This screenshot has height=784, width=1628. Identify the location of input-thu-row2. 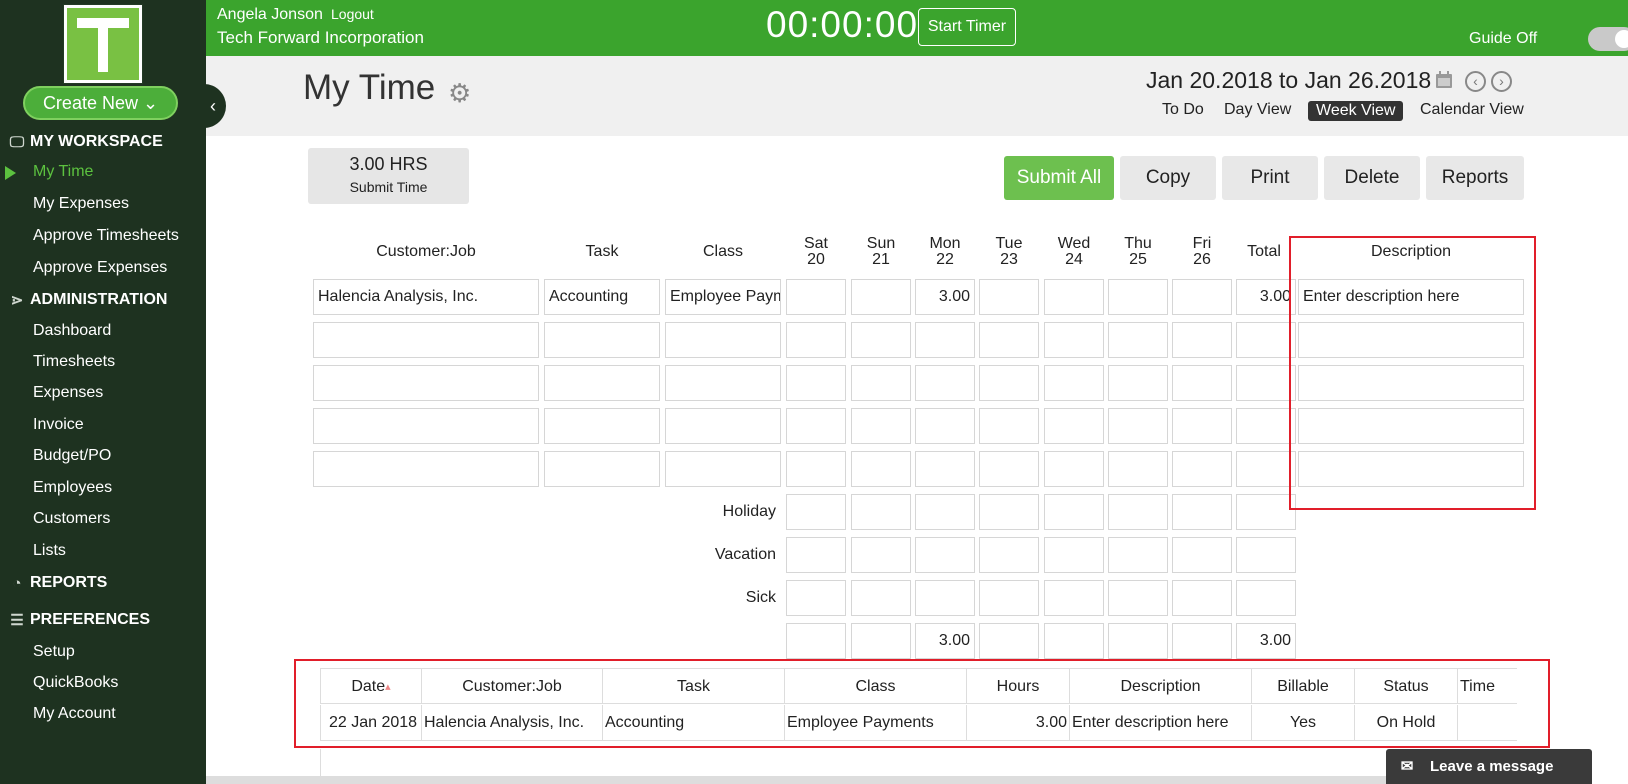
(1138, 340).